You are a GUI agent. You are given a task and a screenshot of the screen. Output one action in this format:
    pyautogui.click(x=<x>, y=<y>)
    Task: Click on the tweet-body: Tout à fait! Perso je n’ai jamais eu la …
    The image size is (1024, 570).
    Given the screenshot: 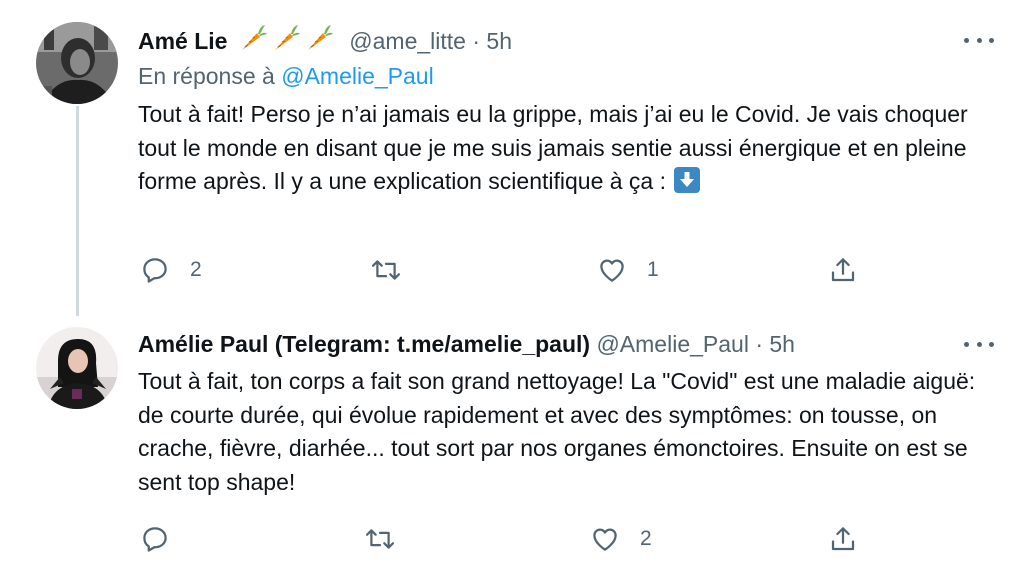 What is the action you would take?
    pyautogui.click(x=553, y=147)
    